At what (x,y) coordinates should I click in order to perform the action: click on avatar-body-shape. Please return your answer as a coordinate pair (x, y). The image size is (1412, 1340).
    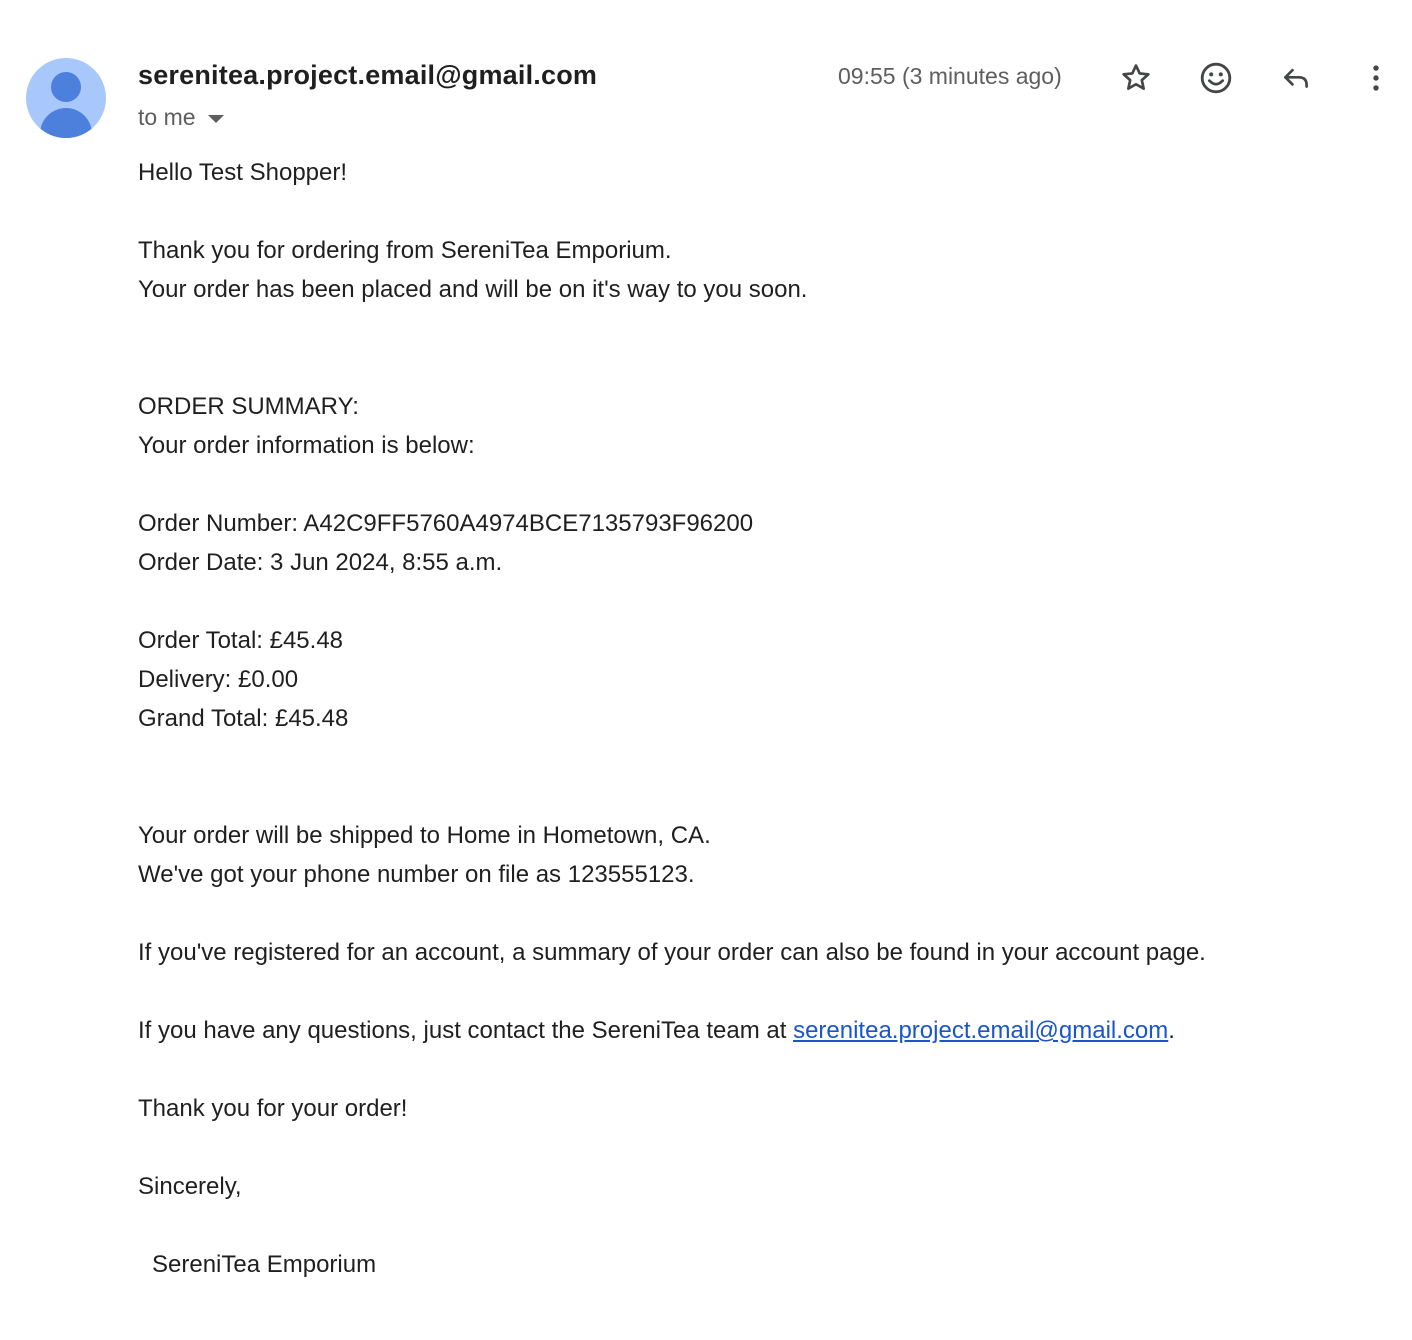
    Looking at the image, I should click on (66, 123).